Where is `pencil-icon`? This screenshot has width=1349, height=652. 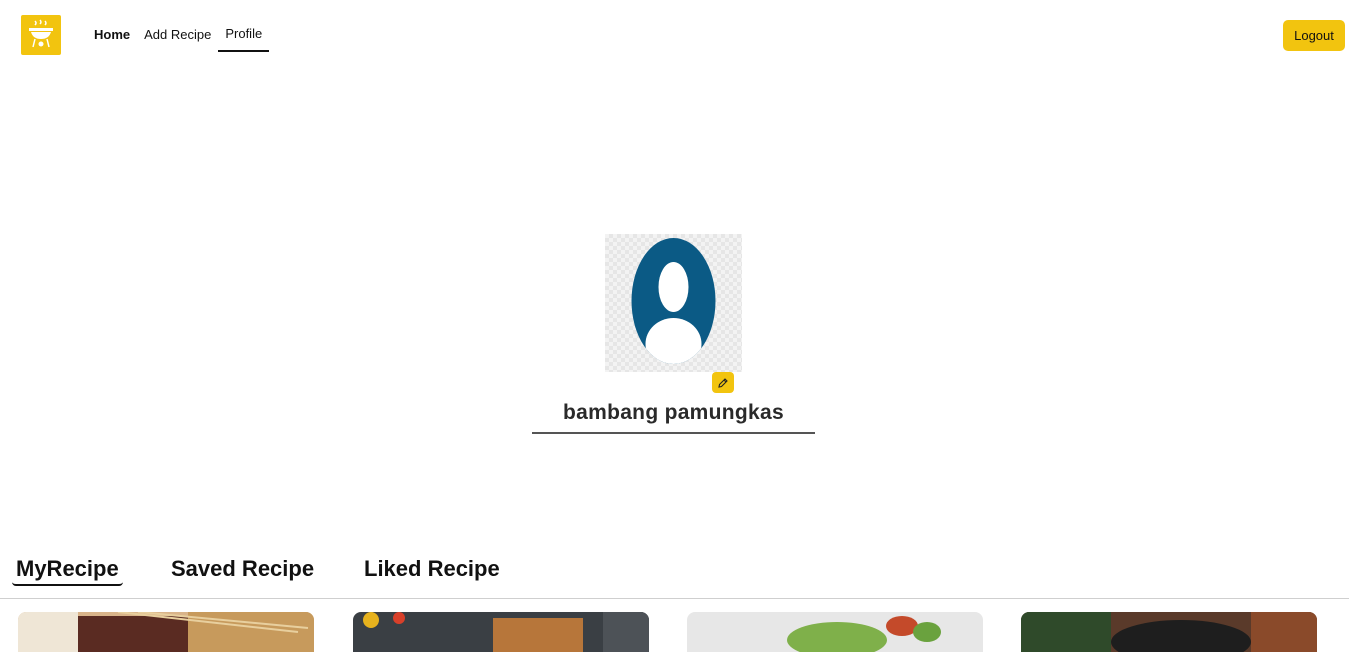 pencil-icon is located at coordinates (723, 382).